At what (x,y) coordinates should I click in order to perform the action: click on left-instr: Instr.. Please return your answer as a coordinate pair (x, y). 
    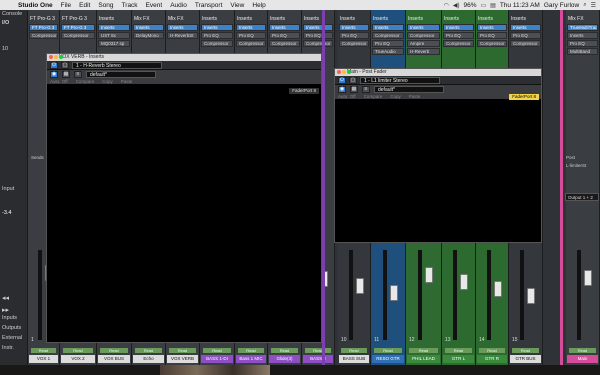
    Looking at the image, I should click on (8, 348).